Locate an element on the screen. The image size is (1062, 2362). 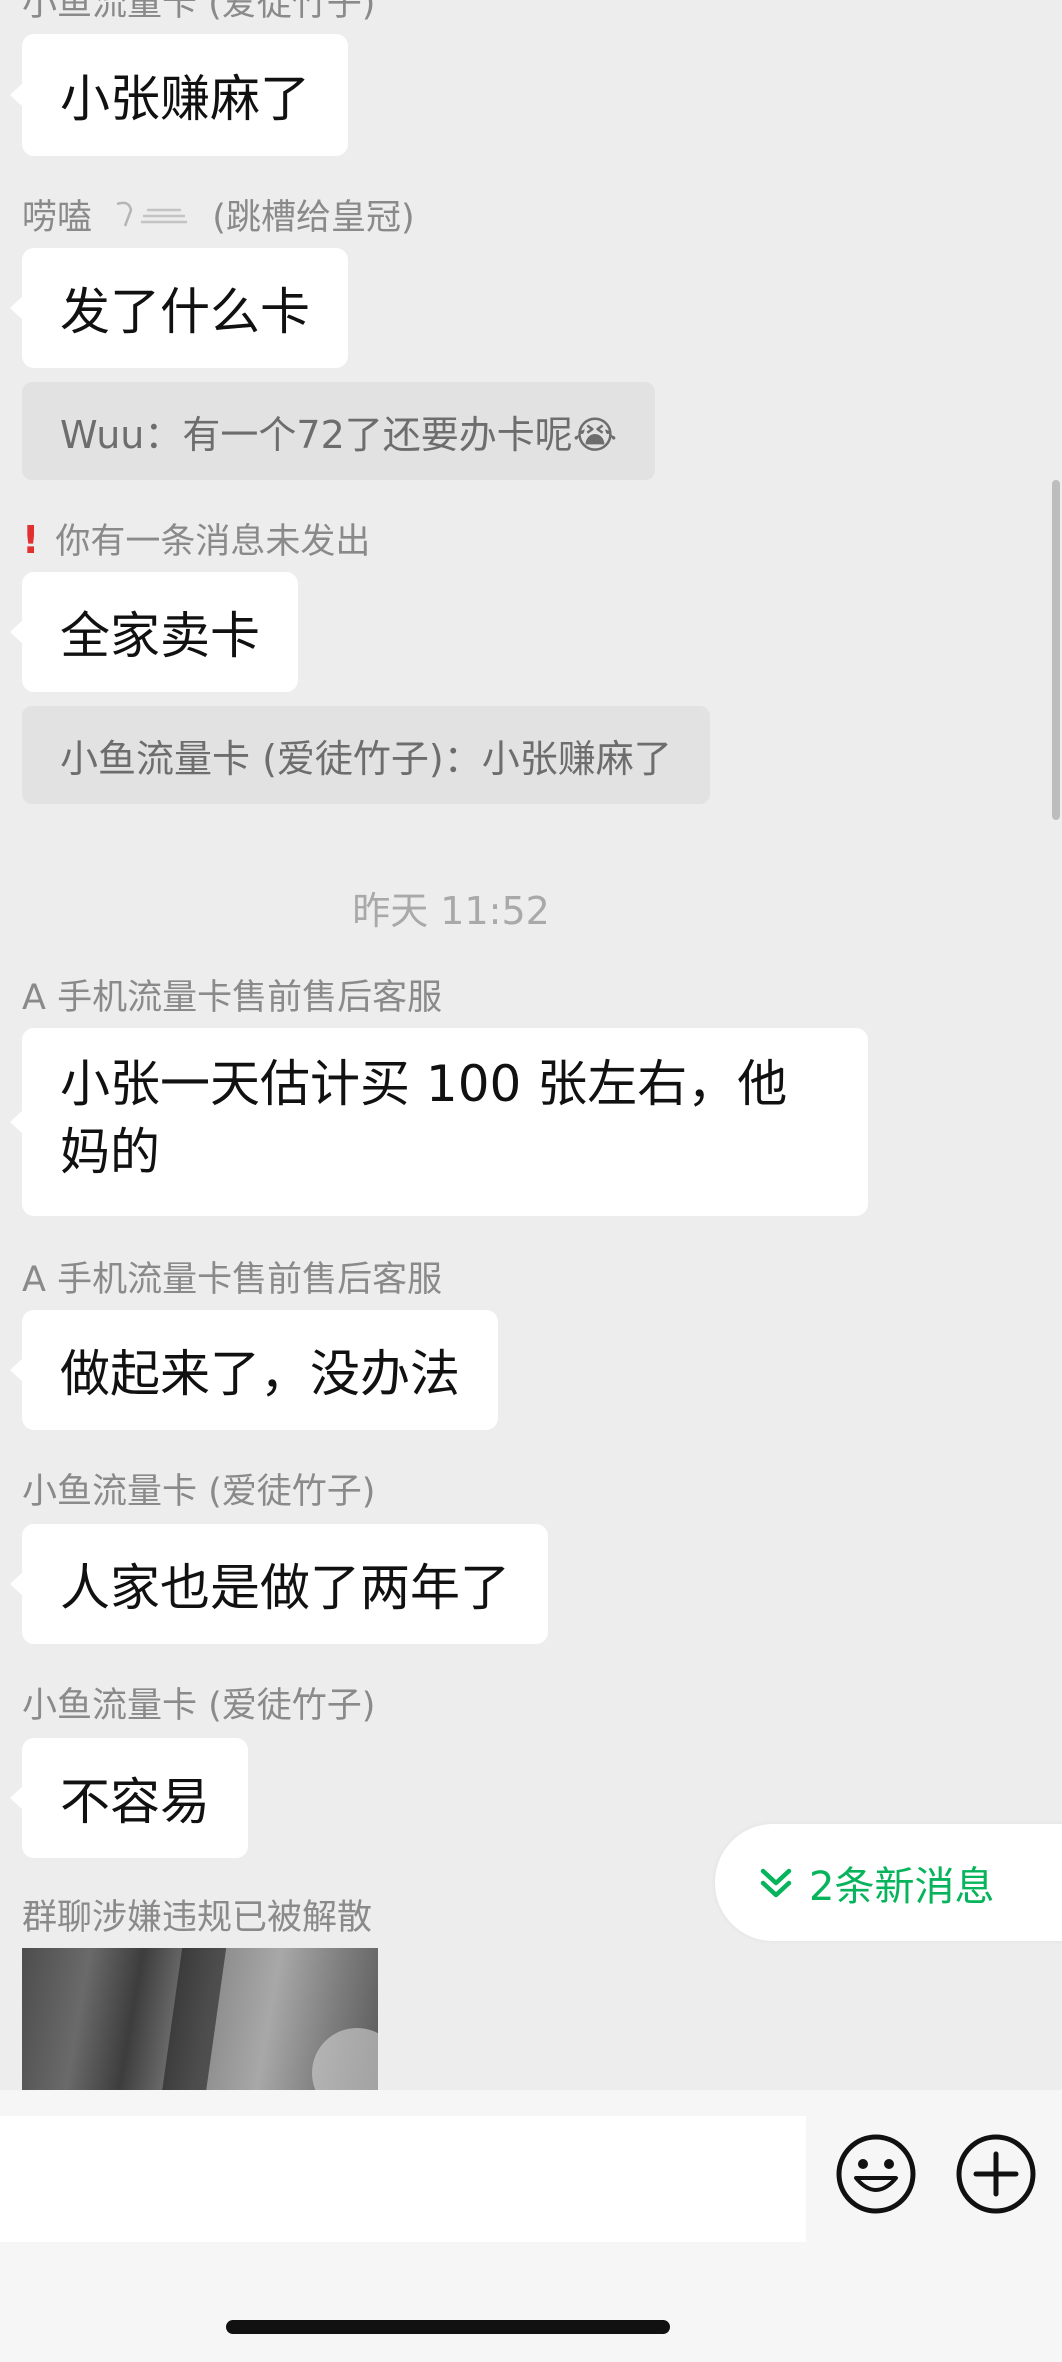
sender-line: 唠嗑 (跳槽给皇冠) is located at coordinates (218, 218).